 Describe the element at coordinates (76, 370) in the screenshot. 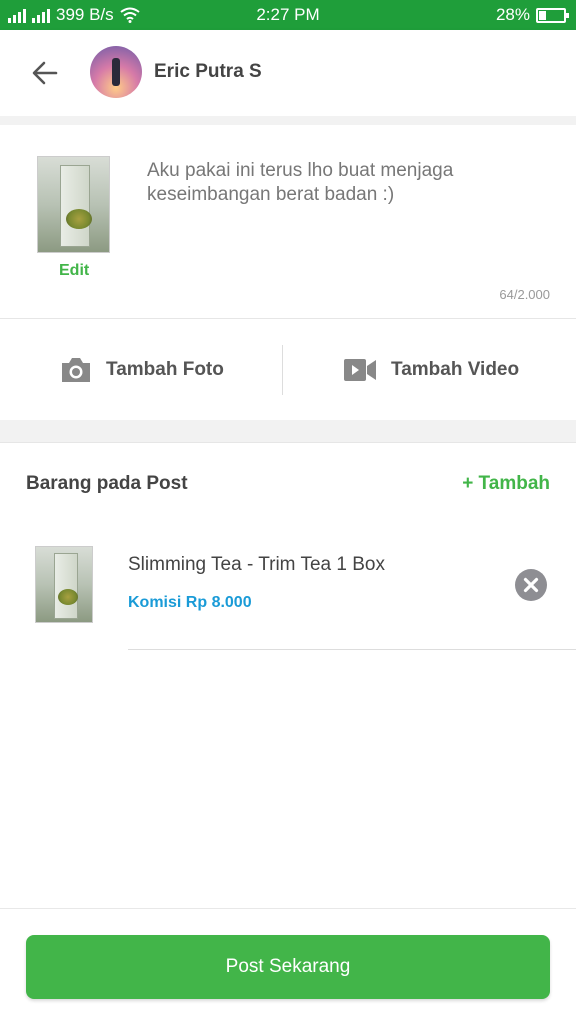

I see `camera-icon` at that location.